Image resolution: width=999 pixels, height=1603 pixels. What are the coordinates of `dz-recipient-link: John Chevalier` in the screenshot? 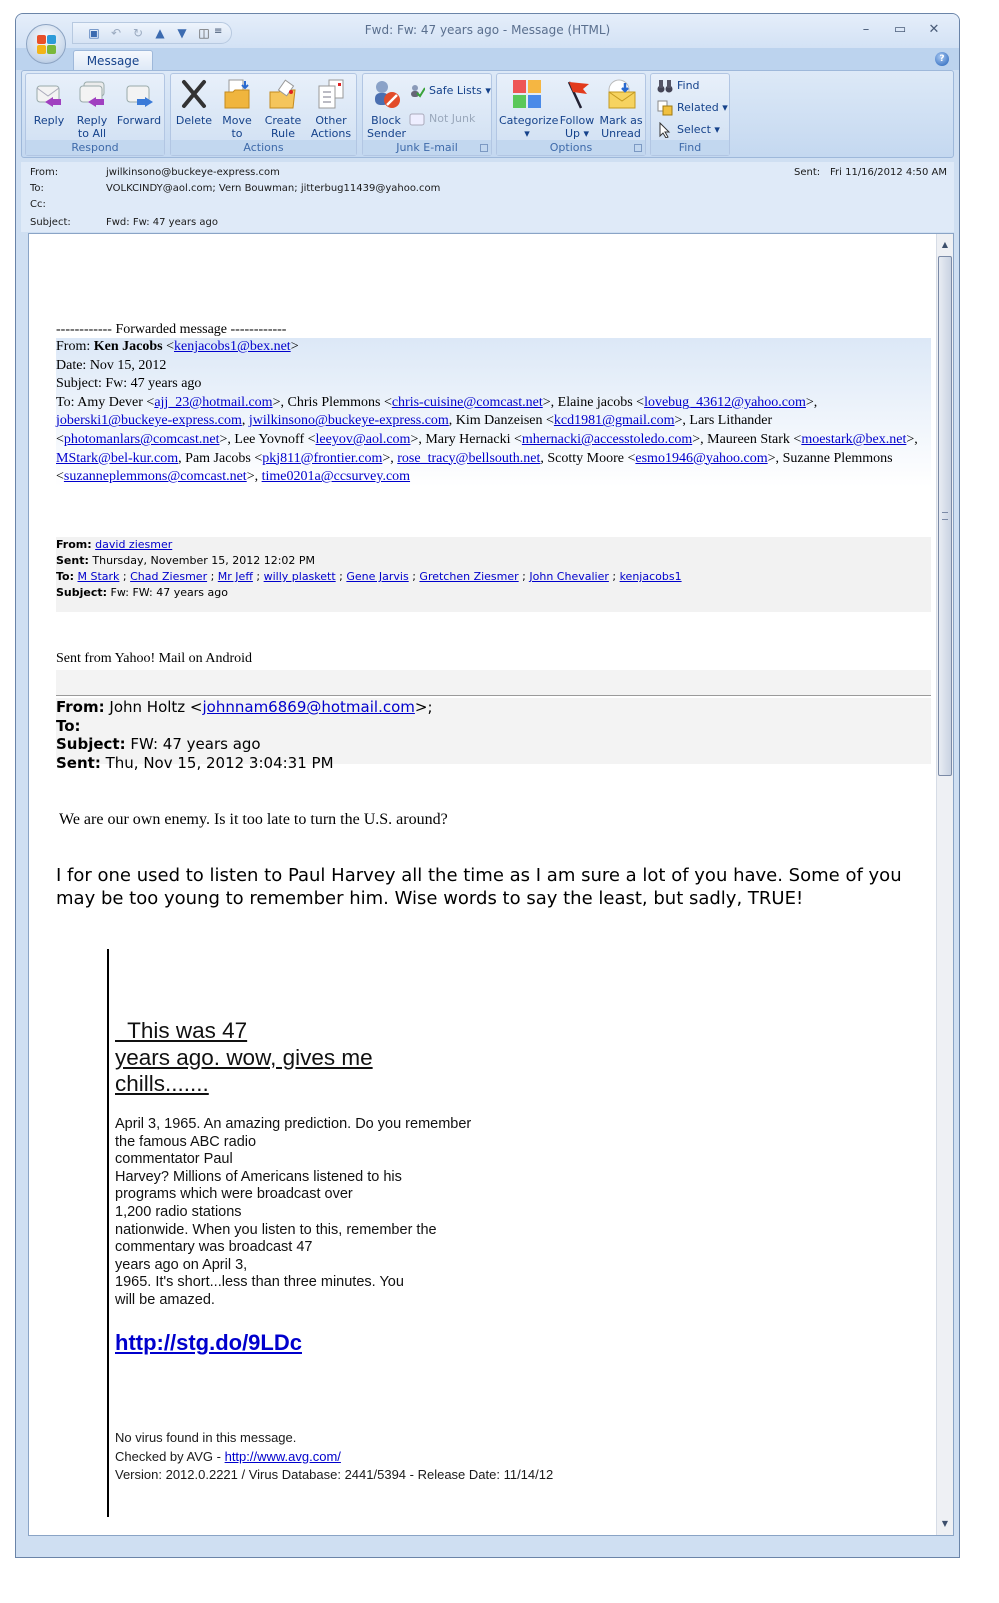 It's located at (569, 576).